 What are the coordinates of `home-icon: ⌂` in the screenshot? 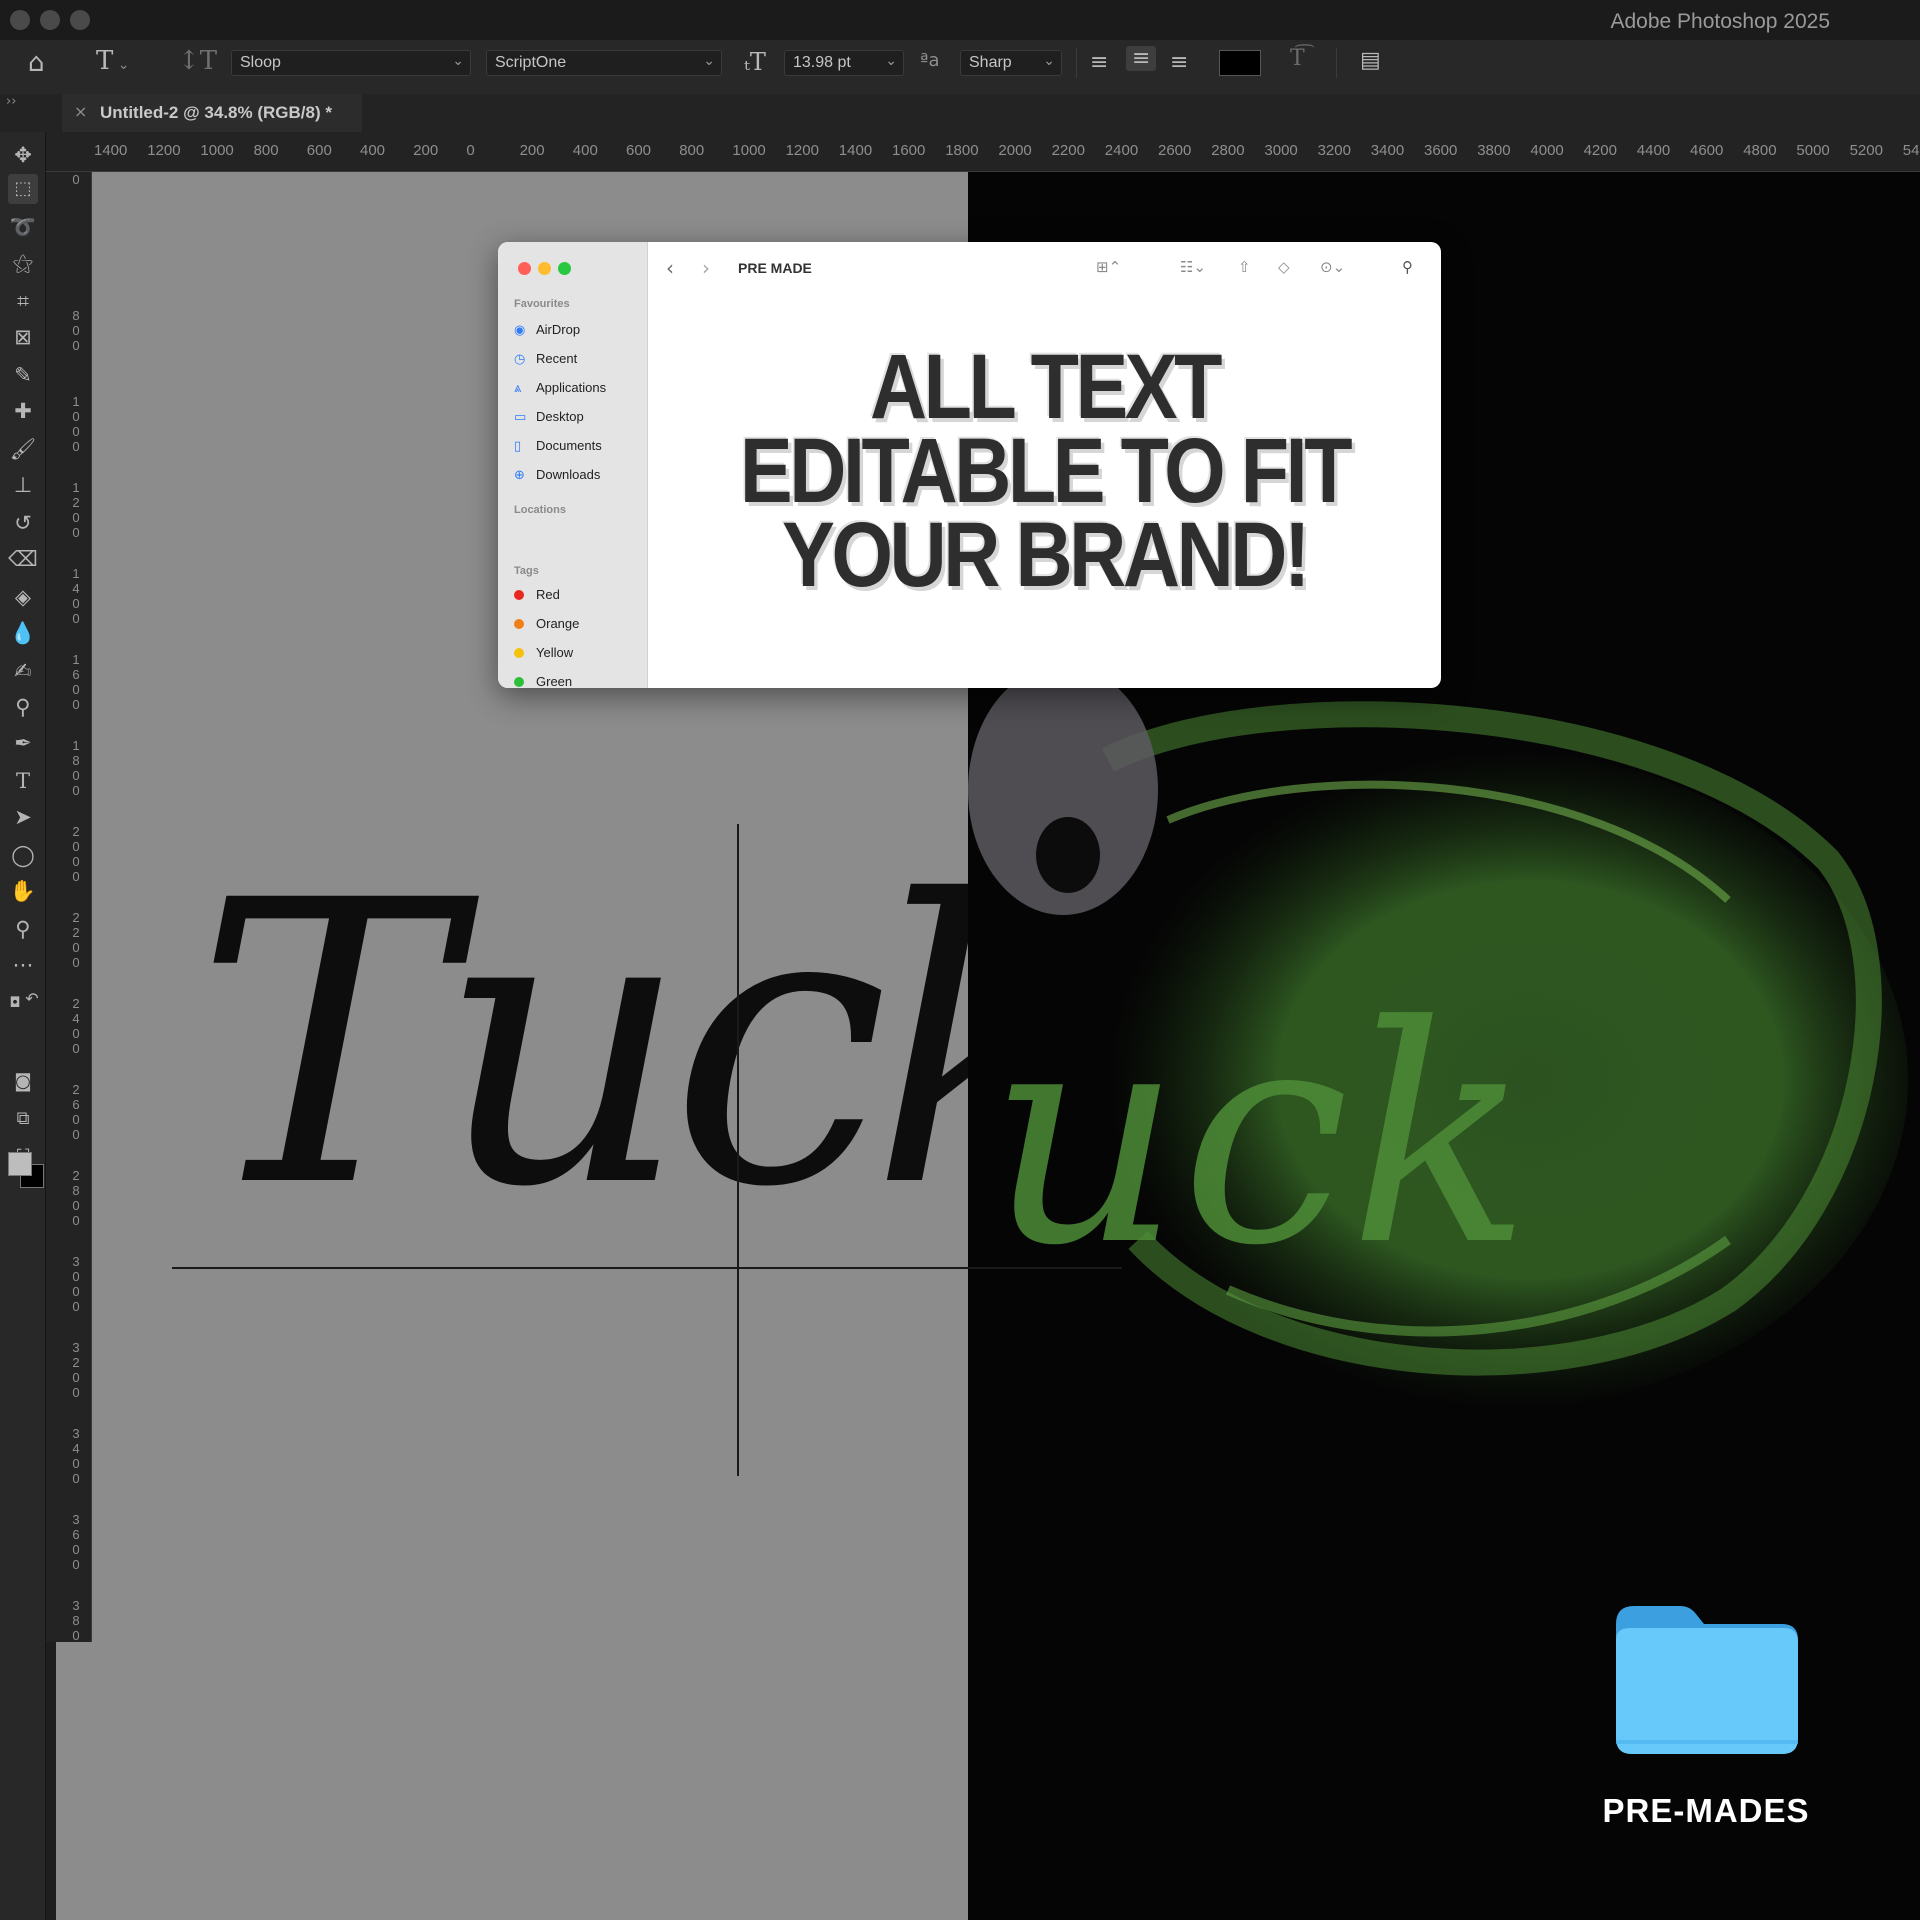 It's located at (36, 63).